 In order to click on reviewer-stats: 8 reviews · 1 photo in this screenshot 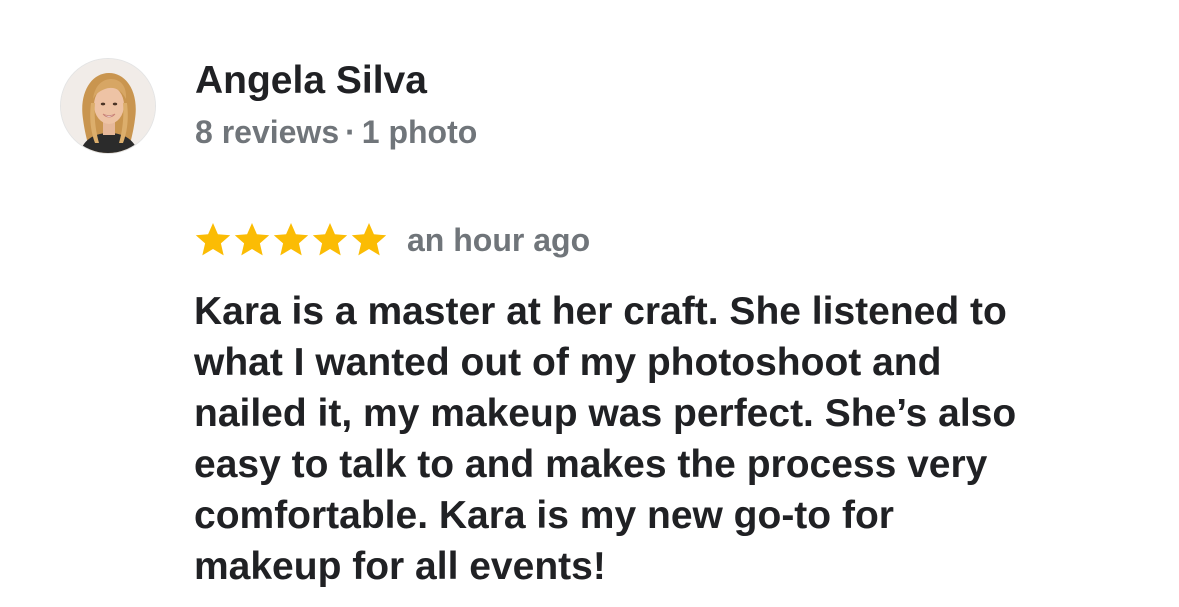, I will do `click(336, 132)`.